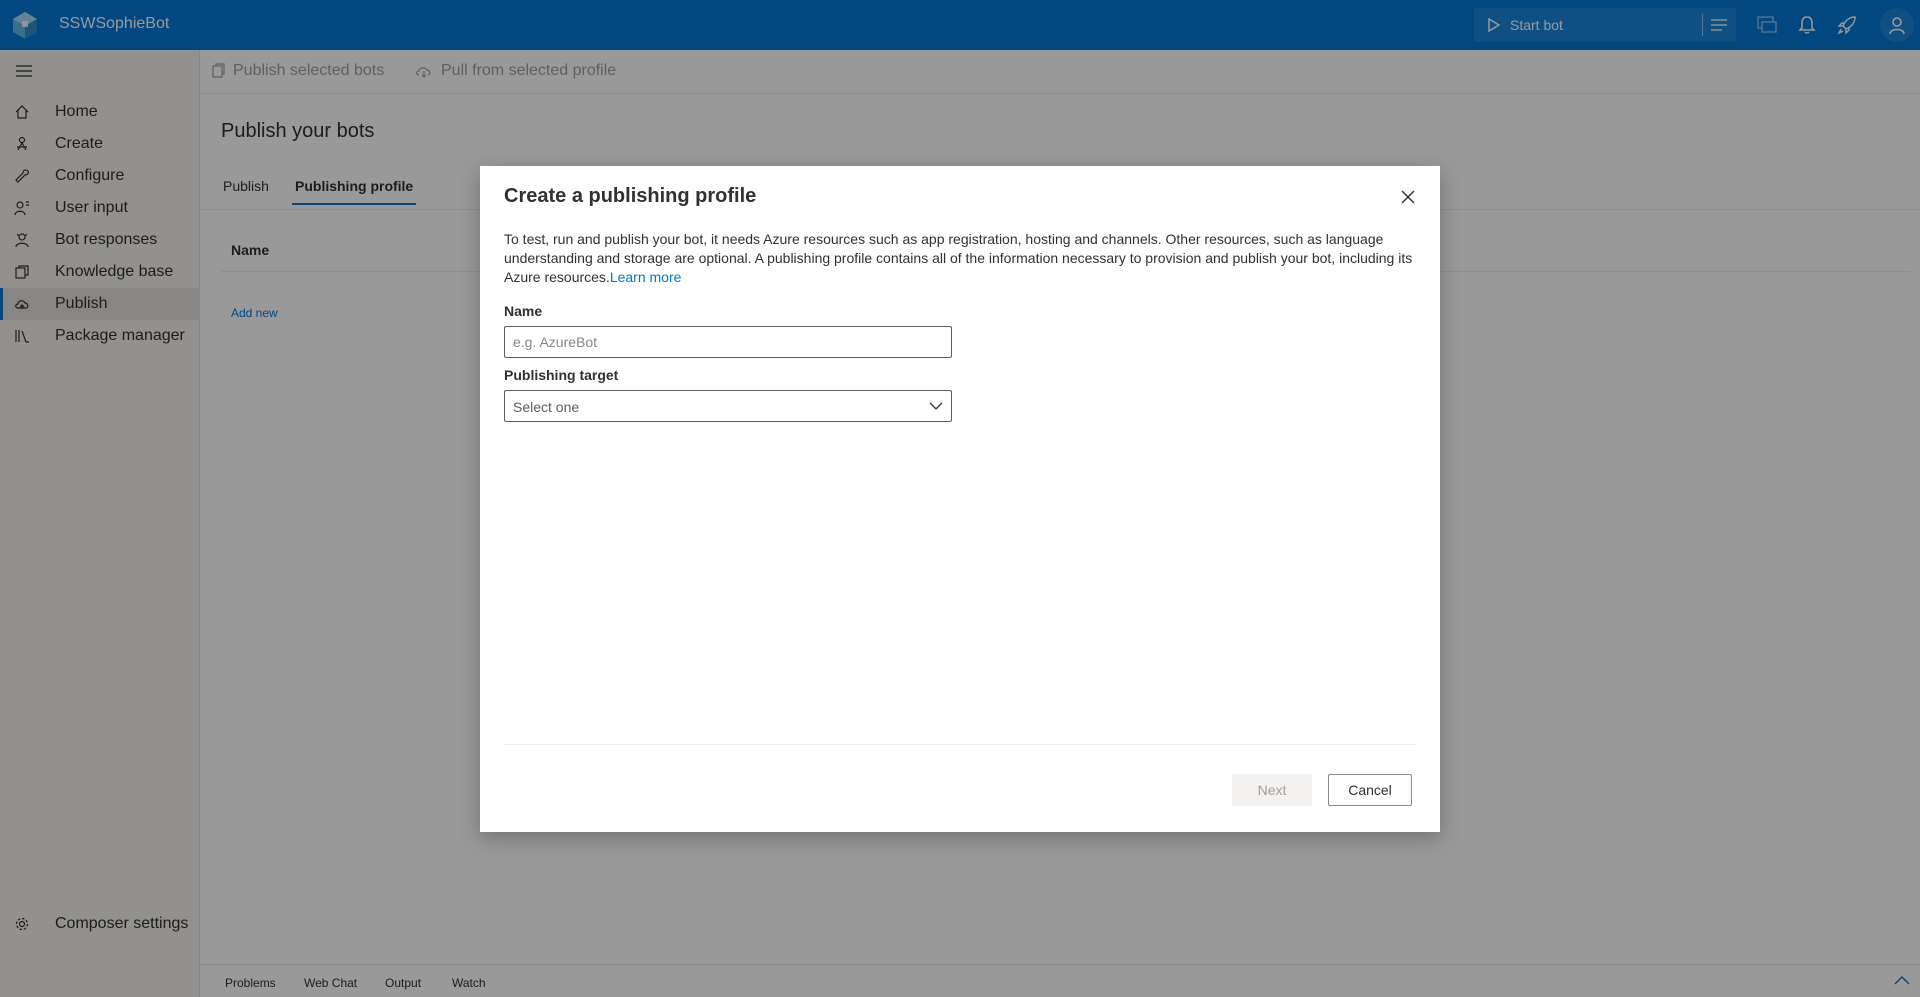  I want to click on next-button: Next, so click(1272, 790).